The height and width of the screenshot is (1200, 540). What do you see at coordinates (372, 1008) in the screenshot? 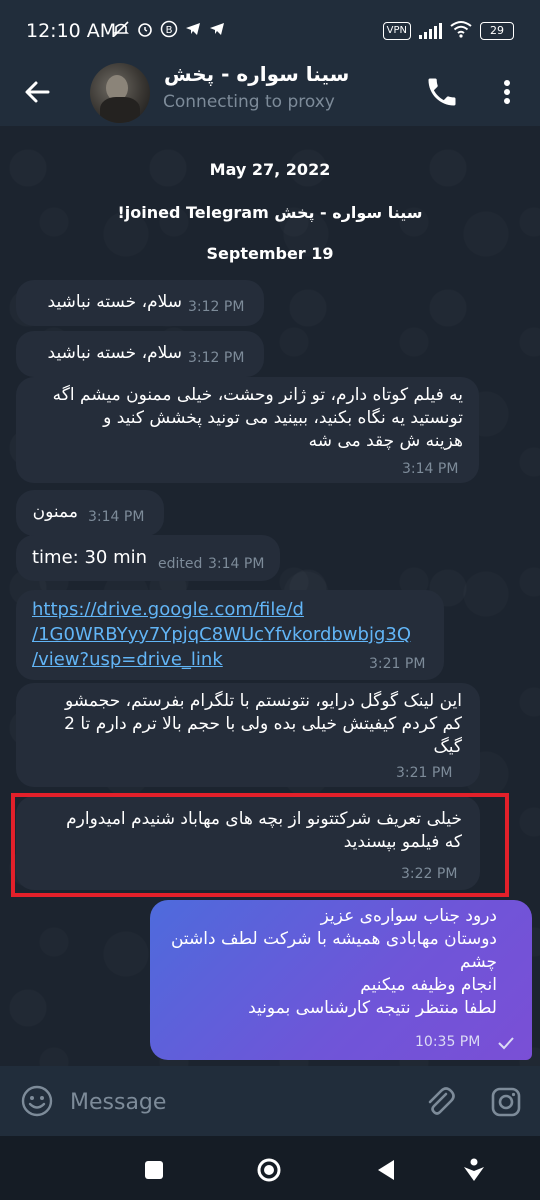
I see `message-text: لطفا منتظر نتیجه کارشناسی بمونید` at bounding box center [372, 1008].